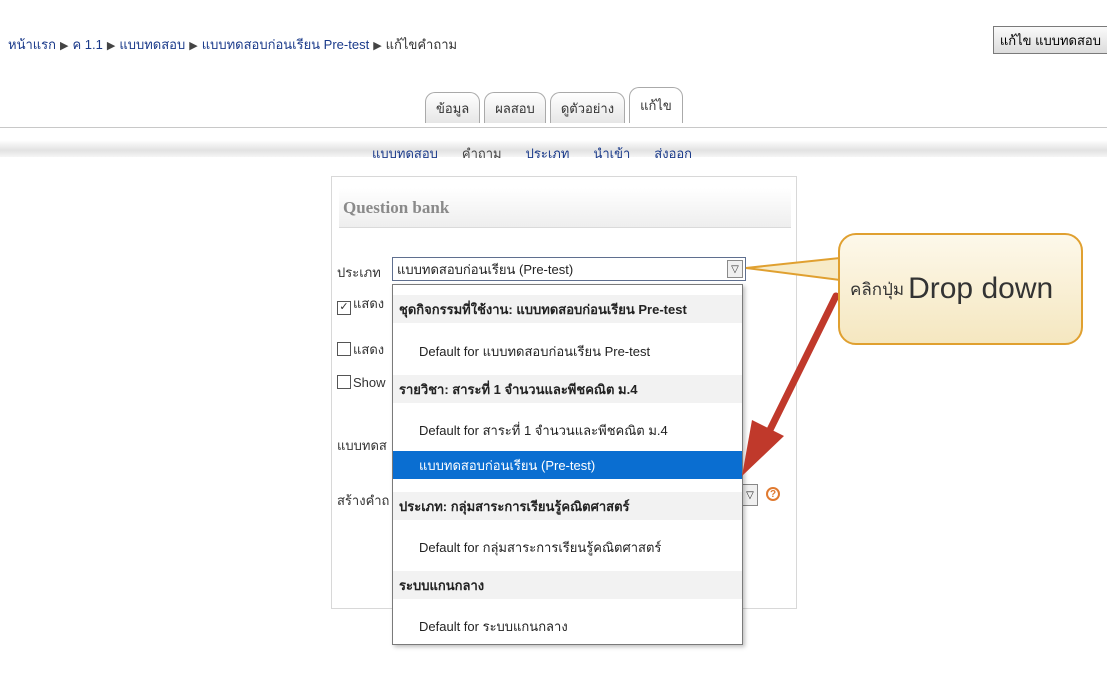 The image size is (1107, 677). Describe the element at coordinates (800, 368) in the screenshot. I see `red-arrow-shaft` at that location.